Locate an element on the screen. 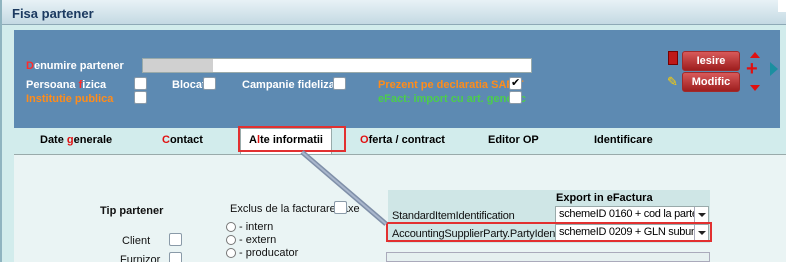 The width and height of the screenshot is (786, 262). bottom-field is located at coordinates (548, 257).